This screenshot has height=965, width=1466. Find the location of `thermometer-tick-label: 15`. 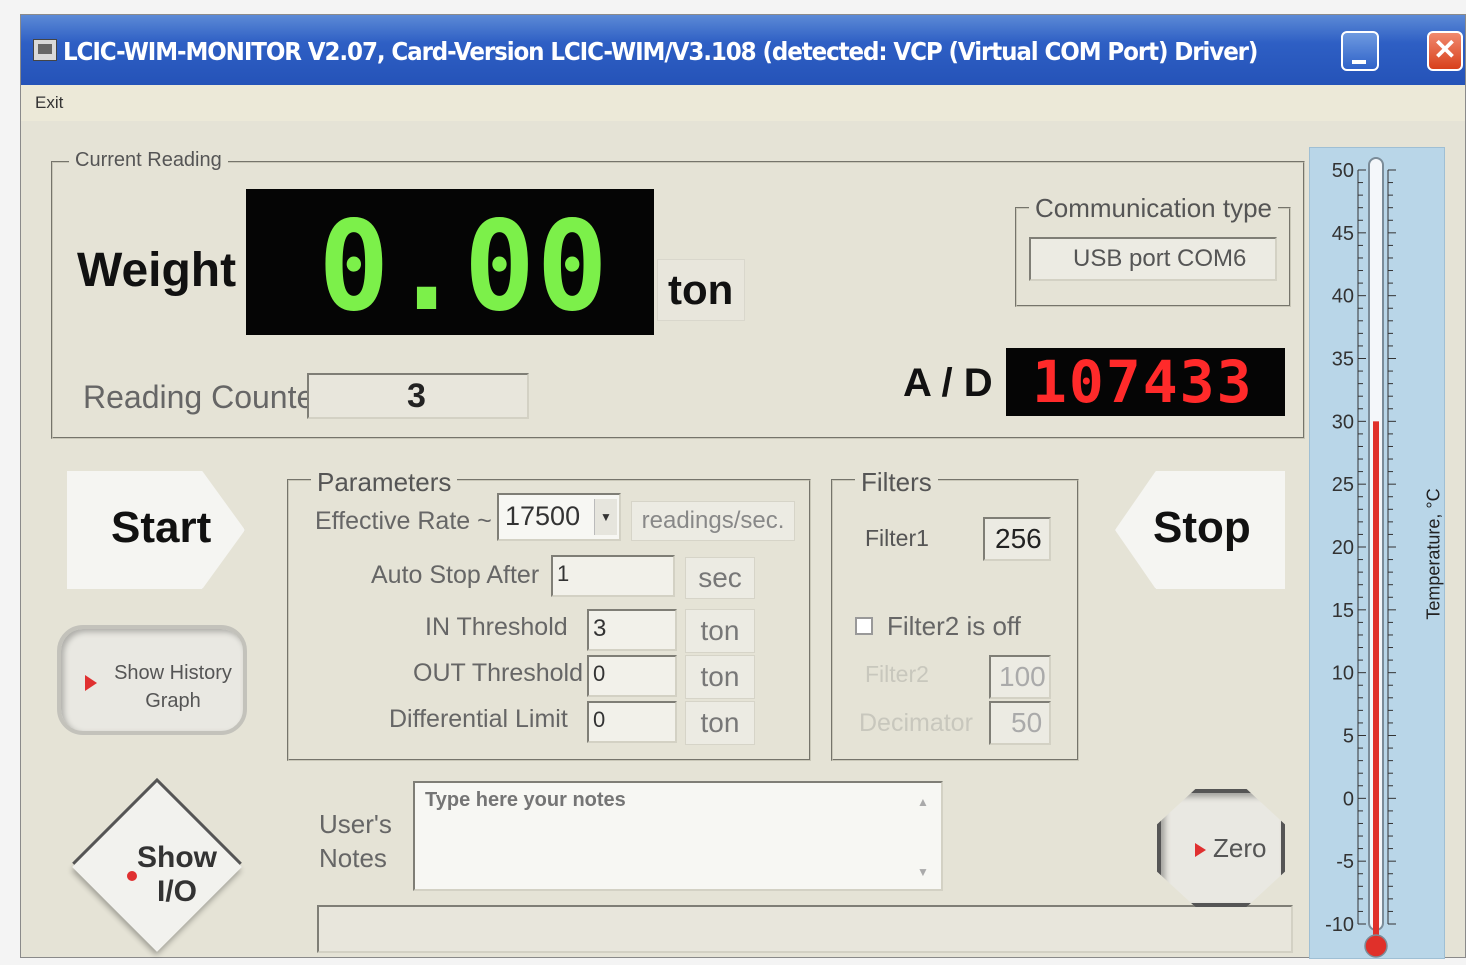

thermometer-tick-label: 15 is located at coordinates (1343, 611).